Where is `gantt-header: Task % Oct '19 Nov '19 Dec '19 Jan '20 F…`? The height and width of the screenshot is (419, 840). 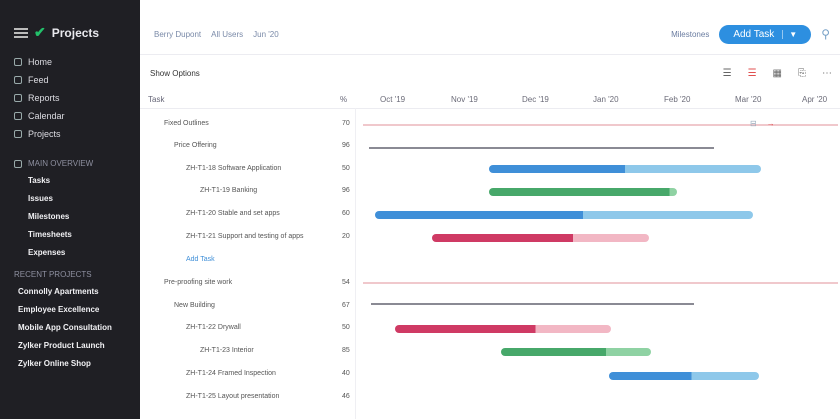 gantt-header: Task % Oct '19 Nov '19 Dec '19 Jan '20 F… is located at coordinates (490, 99).